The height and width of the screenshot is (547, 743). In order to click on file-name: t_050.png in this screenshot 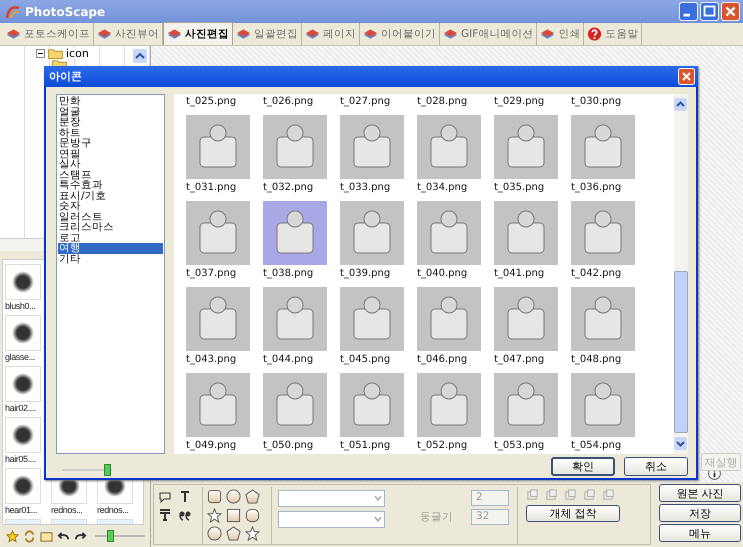, I will do `click(288, 445)`.